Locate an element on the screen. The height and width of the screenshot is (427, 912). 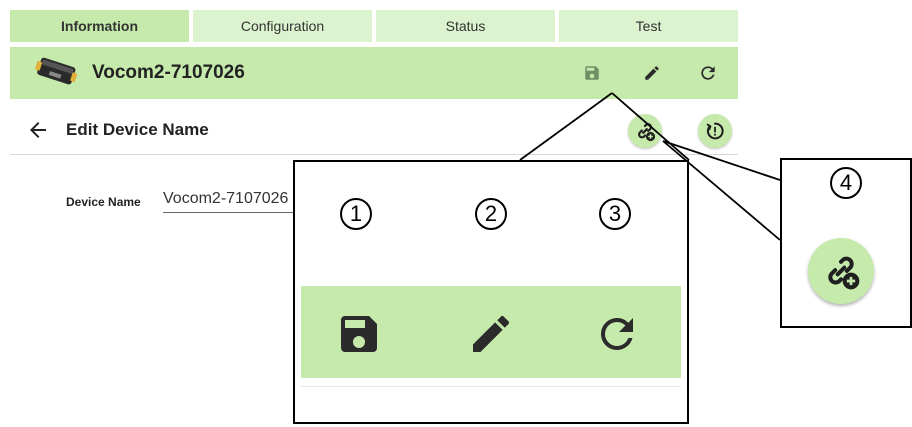
device-title: Vocom2-7107026 is located at coordinates (168, 72).